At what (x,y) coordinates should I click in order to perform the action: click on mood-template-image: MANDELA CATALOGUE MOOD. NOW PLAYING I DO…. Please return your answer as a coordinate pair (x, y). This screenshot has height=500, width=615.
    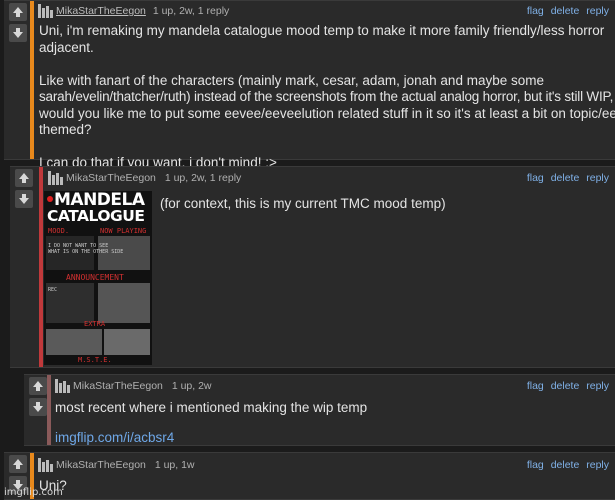
    Looking at the image, I should click on (98, 278).